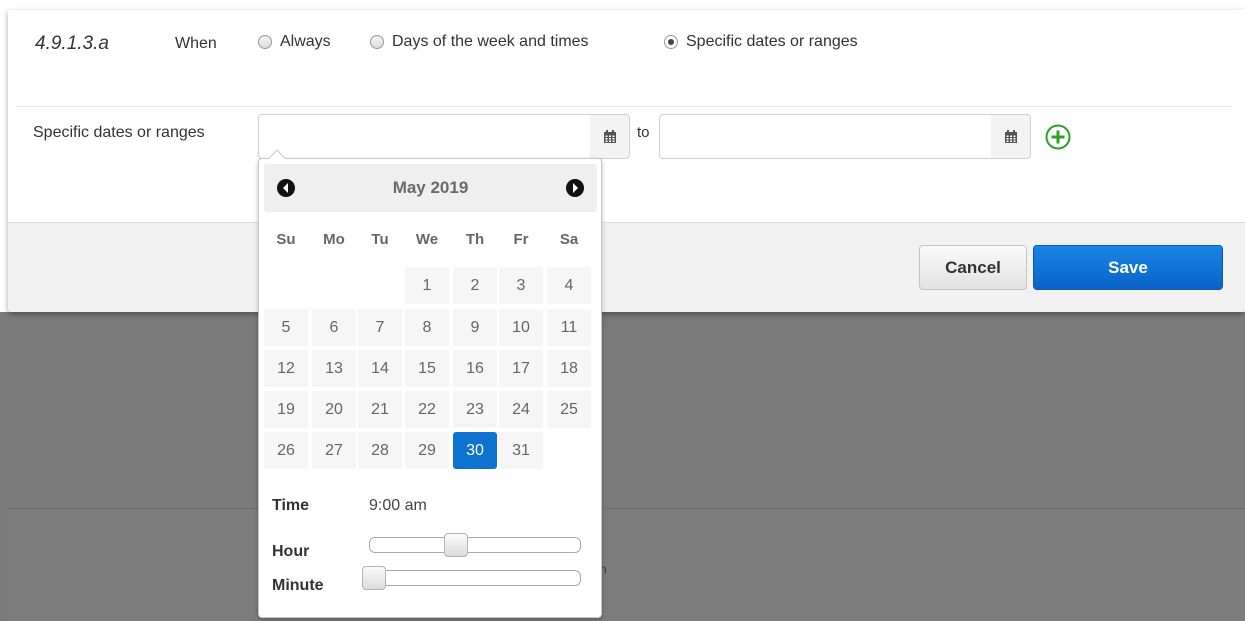 Image resolution: width=1245 pixels, height=621 pixels. What do you see at coordinates (286, 327) in the screenshot?
I see `calendar-day: 5` at bounding box center [286, 327].